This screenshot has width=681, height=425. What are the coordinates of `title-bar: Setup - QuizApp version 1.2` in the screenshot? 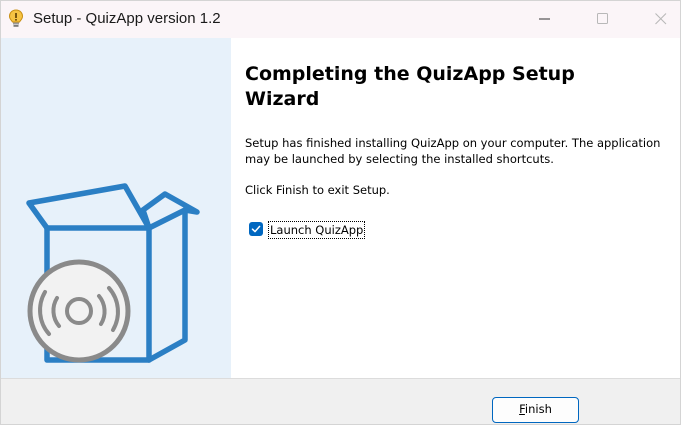 It's located at (340, 19).